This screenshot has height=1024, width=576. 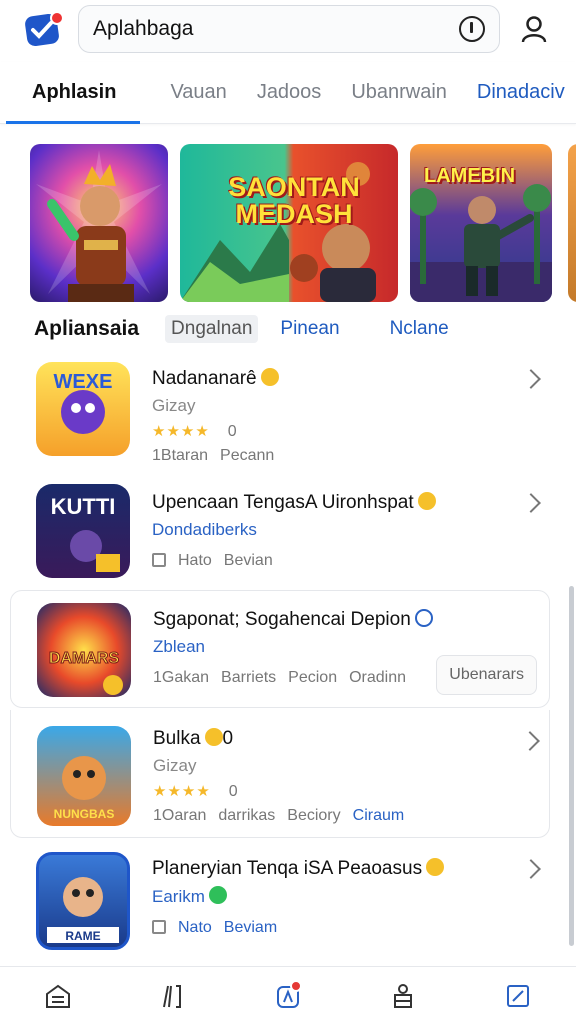 What do you see at coordinates (83, 382) in the screenshot?
I see `app-icon-label: WEXE` at bounding box center [83, 382].